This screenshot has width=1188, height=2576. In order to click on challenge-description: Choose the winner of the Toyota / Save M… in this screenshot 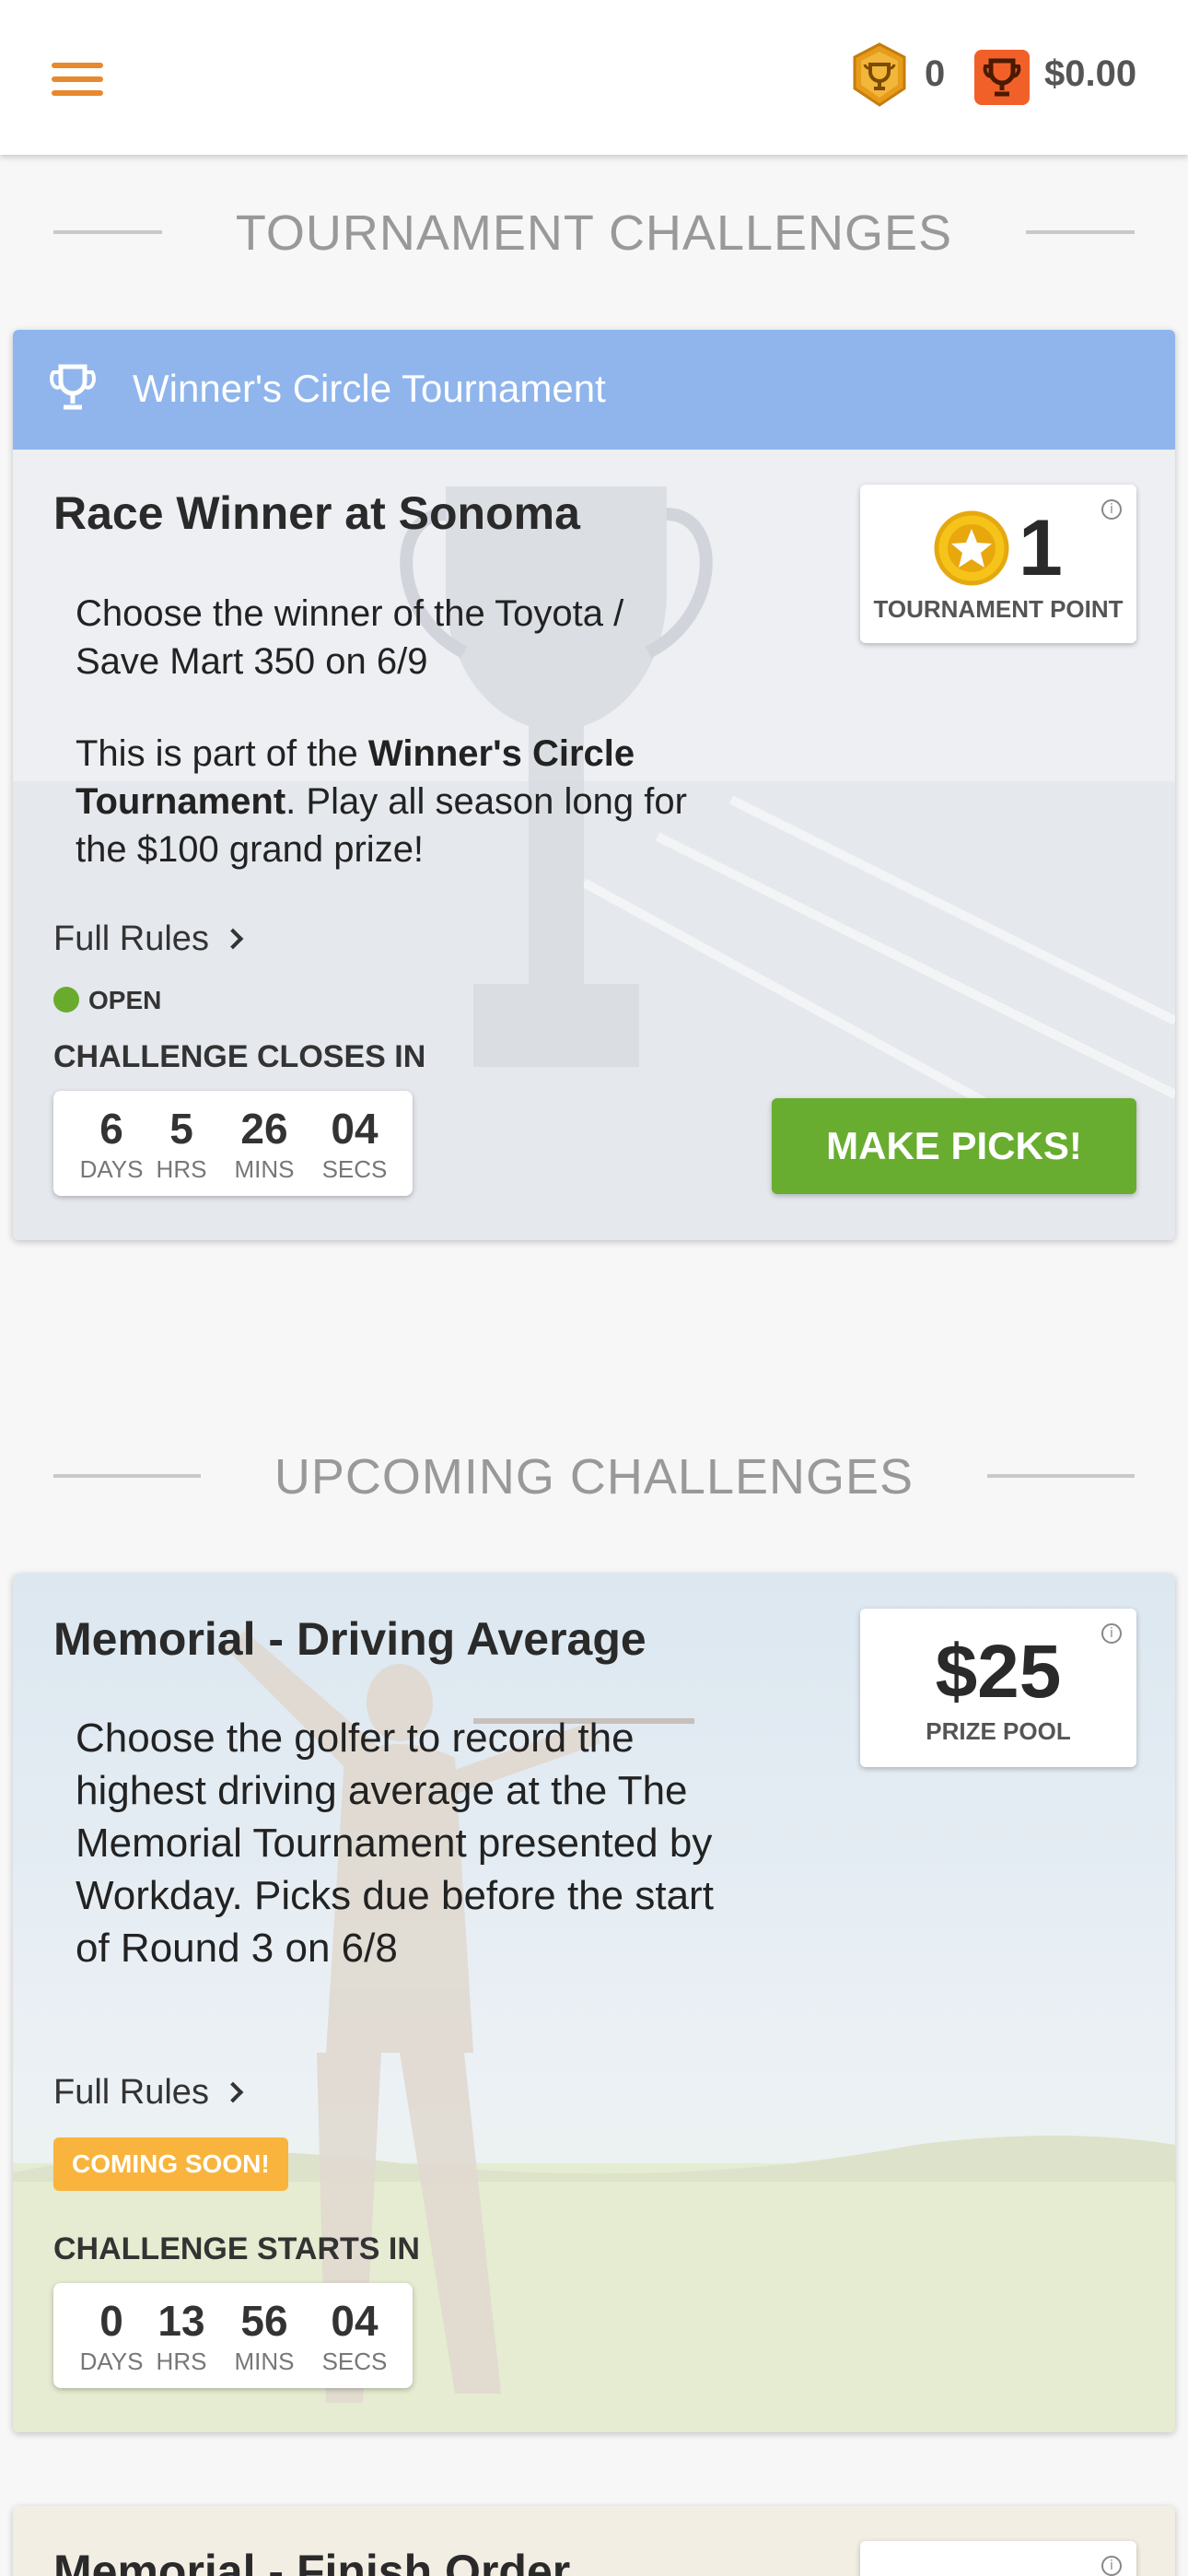, I will do `click(350, 637)`.